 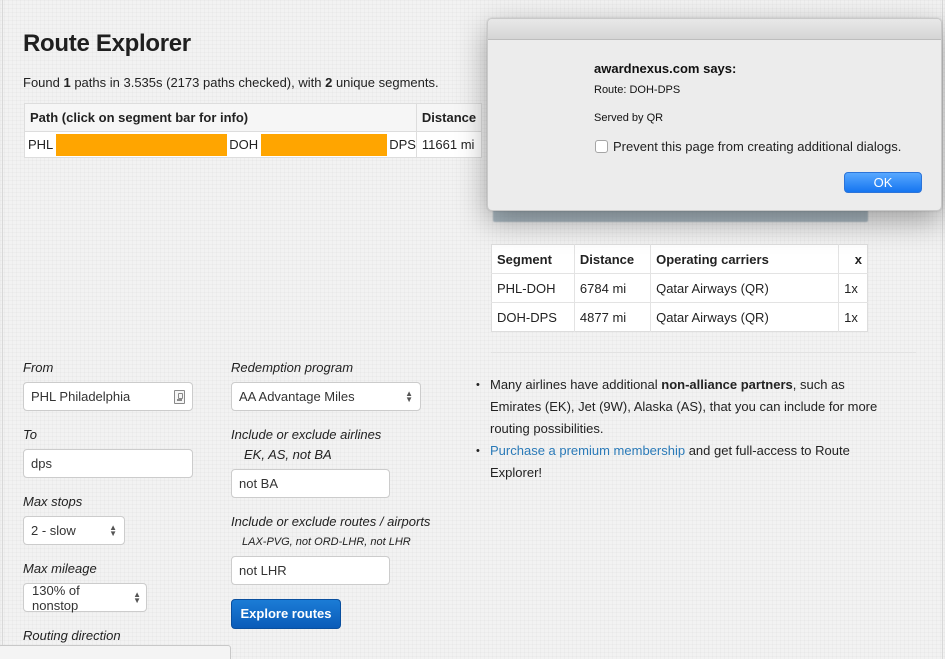 What do you see at coordinates (310, 483) in the screenshot?
I see `airlines-filter-input: not BA` at bounding box center [310, 483].